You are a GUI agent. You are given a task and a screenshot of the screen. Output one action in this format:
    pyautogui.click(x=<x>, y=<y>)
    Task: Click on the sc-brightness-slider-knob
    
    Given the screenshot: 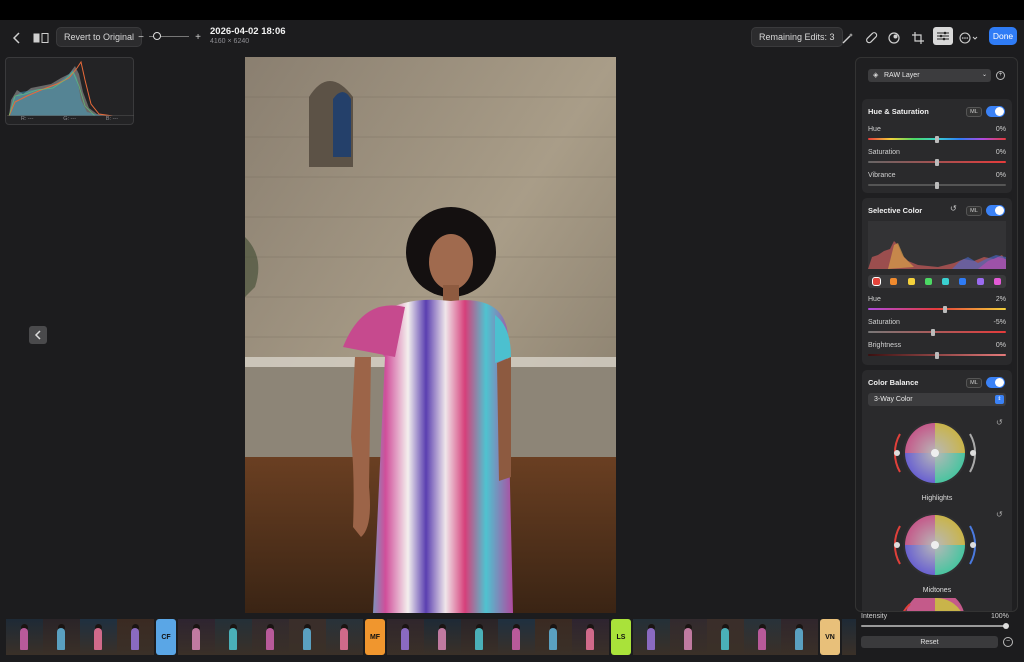 What is the action you would take?
    pyautogui.click(x=937, y=355)
    